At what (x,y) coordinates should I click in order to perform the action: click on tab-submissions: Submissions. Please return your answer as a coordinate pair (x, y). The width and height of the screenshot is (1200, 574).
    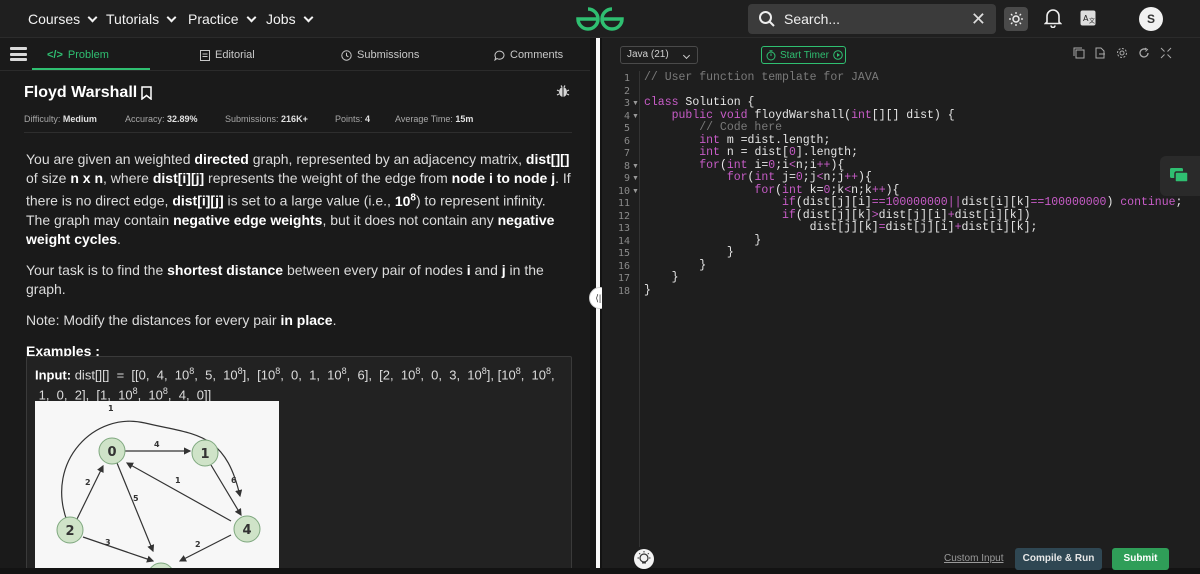
    Looking at the image, I should click on (380, 55).